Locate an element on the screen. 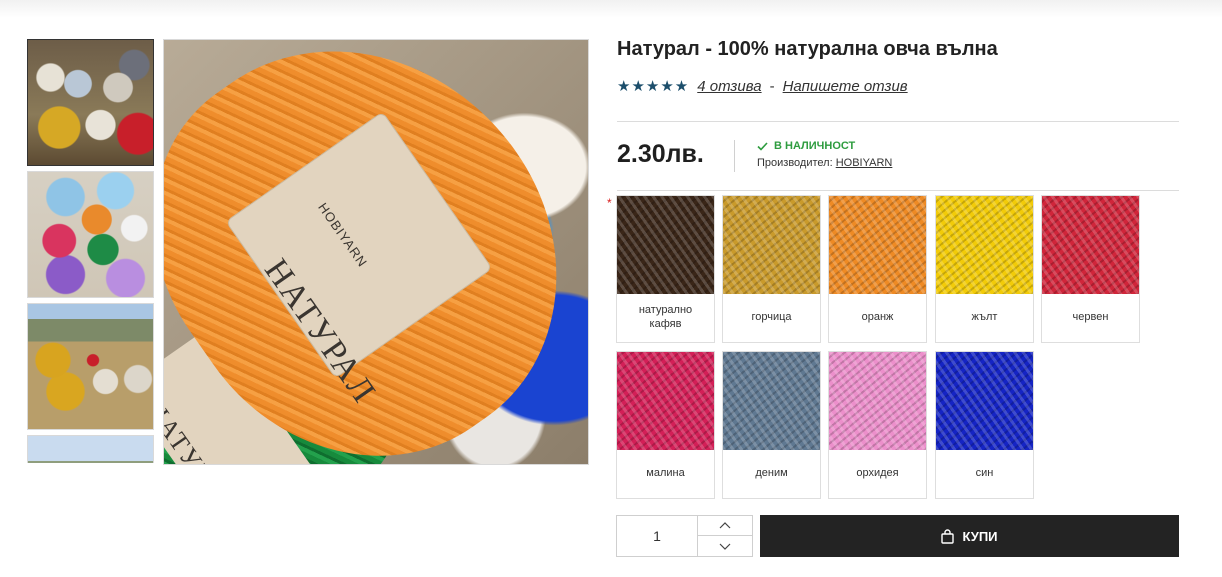  color-option-orchid: орхидея is located at coordinates (877, 425).